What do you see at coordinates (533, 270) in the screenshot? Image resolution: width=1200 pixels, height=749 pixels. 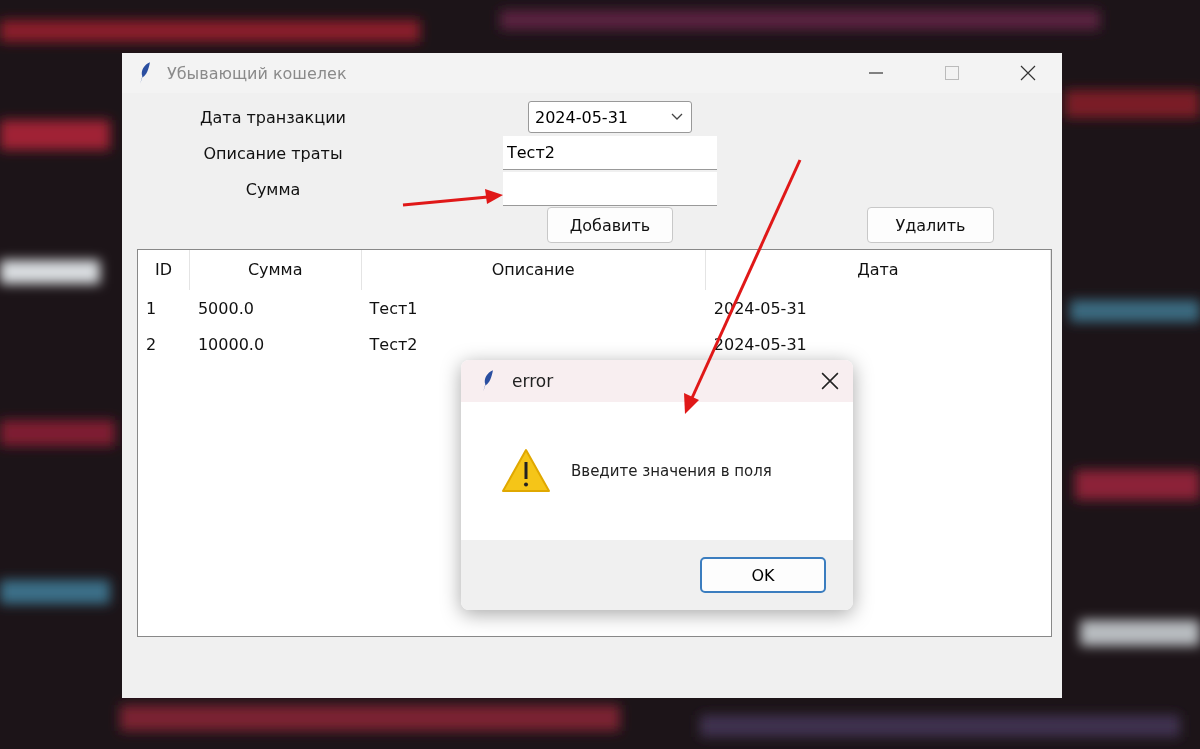 I see `column-header: Описание` at bounding box center [533, 270].